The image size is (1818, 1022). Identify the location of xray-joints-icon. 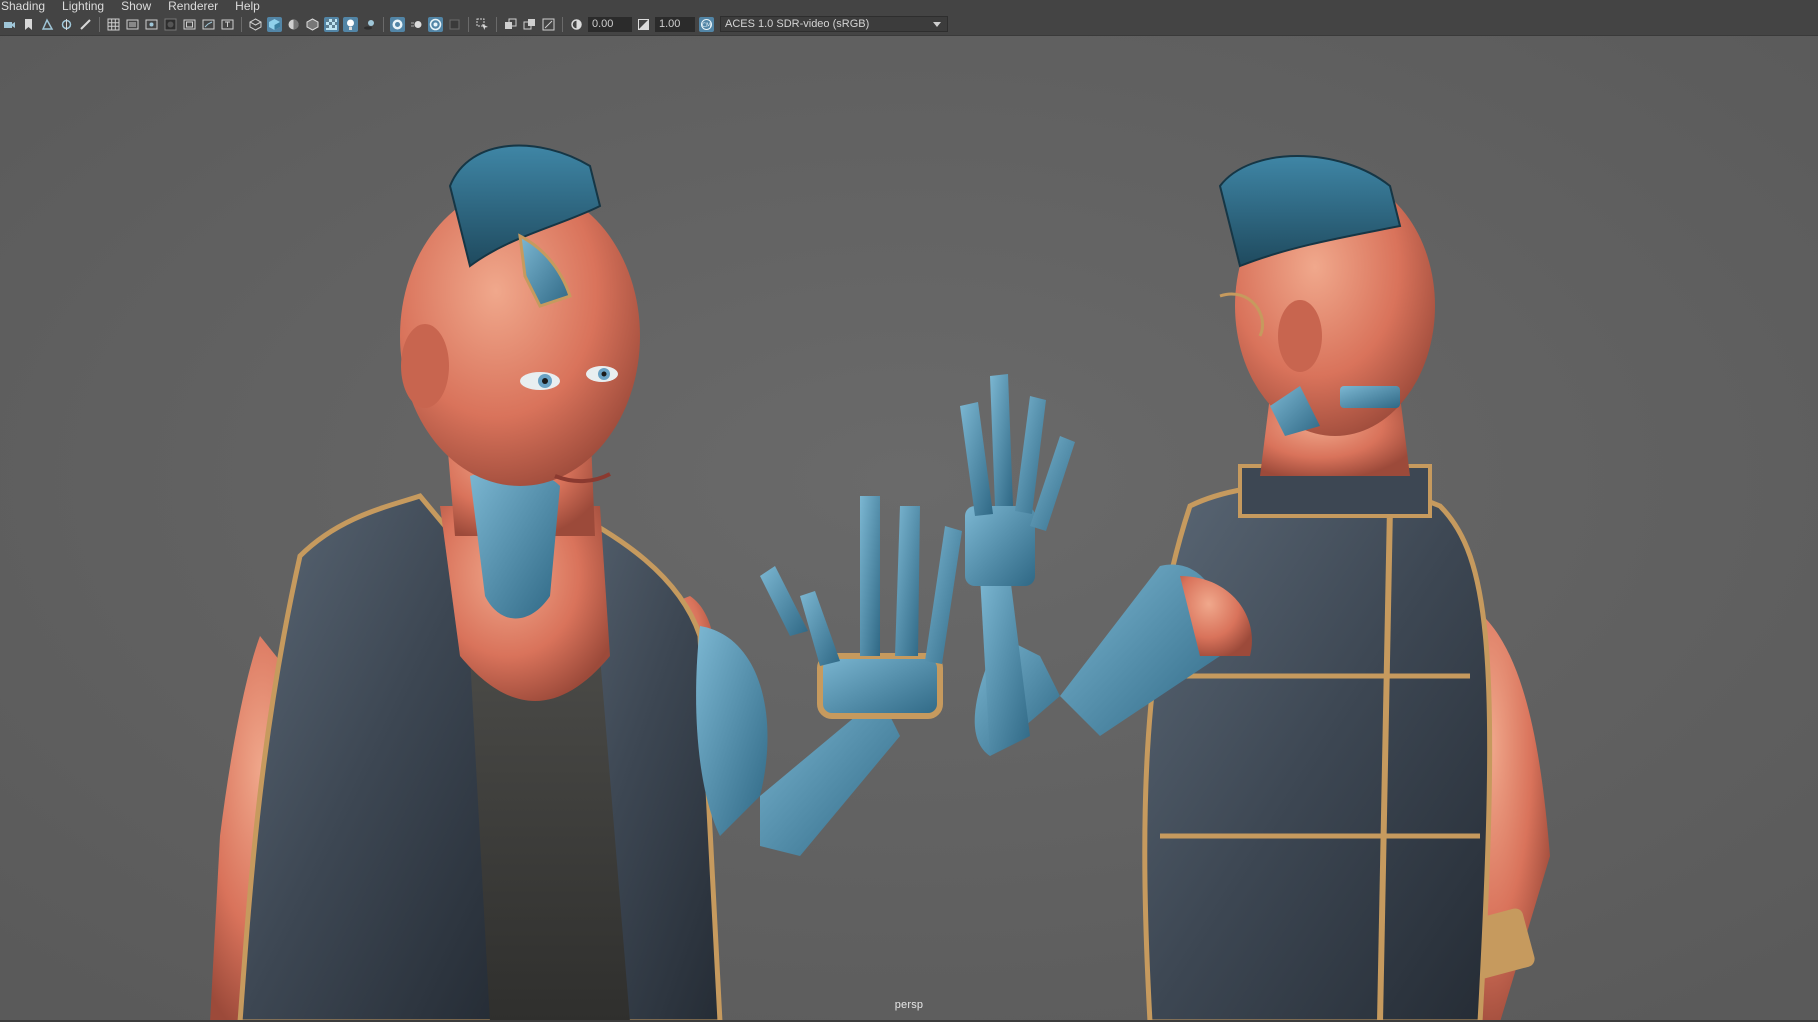
(510, 24).